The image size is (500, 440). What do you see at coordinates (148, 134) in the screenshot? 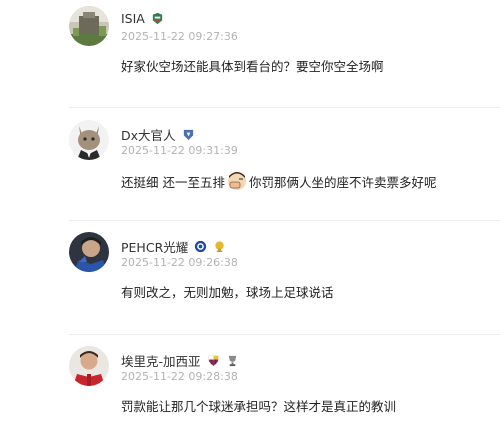
I see `username: Dx大官人` at bounding box center [148, 134].